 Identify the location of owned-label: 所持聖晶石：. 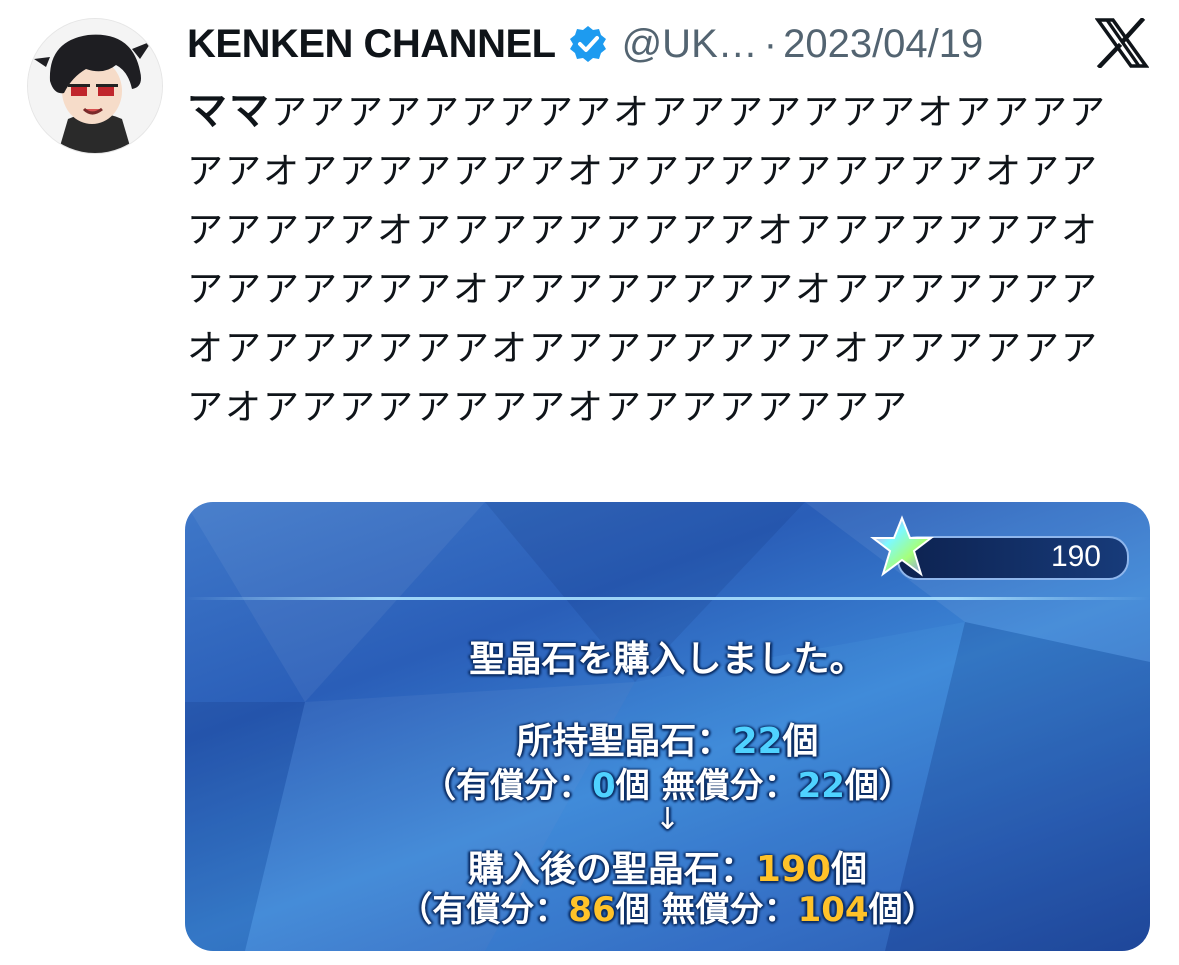
(624, 741).